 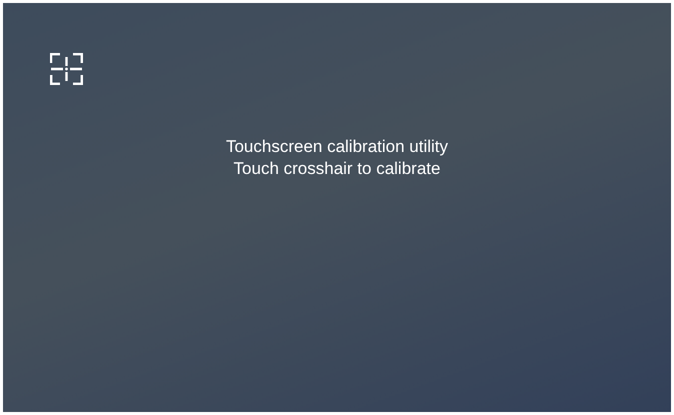 I want to click on instruction-text: Touch crosshair to calibrate, so click(x=337, y=169).